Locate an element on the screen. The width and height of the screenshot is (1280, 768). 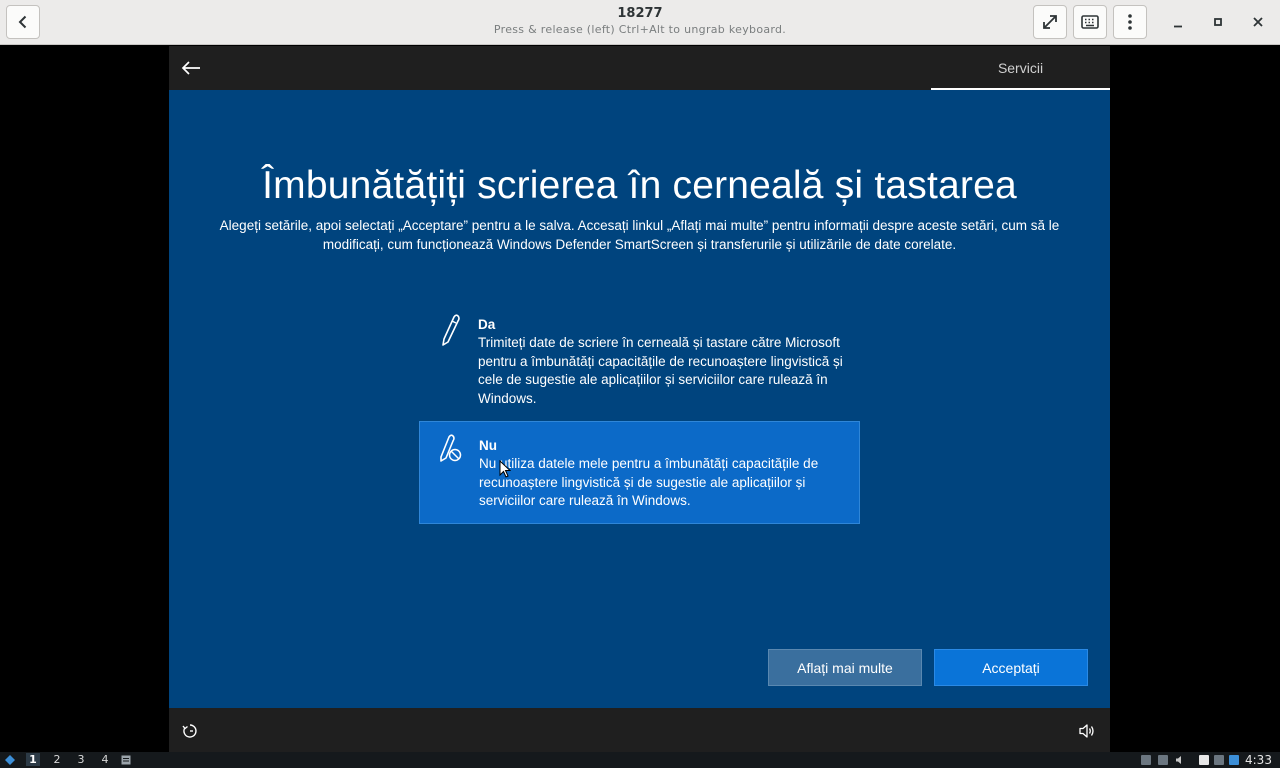
minimize-button is located at coordinates (1178, 22).